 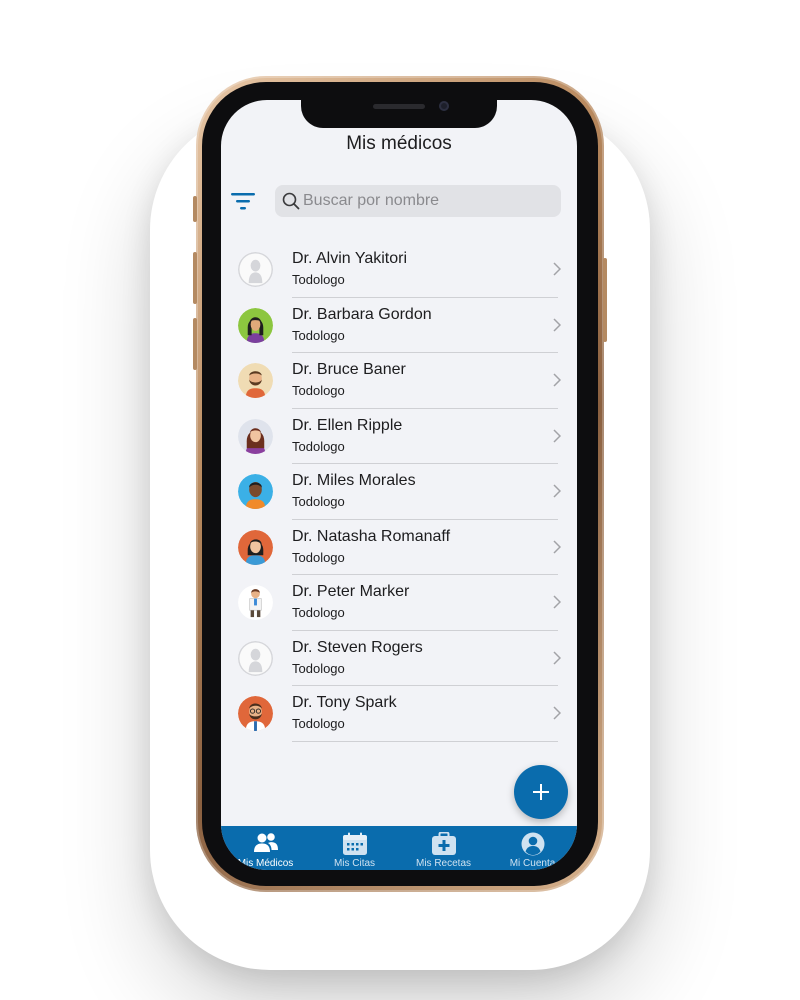 I want to click on page-title: Mis médicos, so click(x=399, y=143).